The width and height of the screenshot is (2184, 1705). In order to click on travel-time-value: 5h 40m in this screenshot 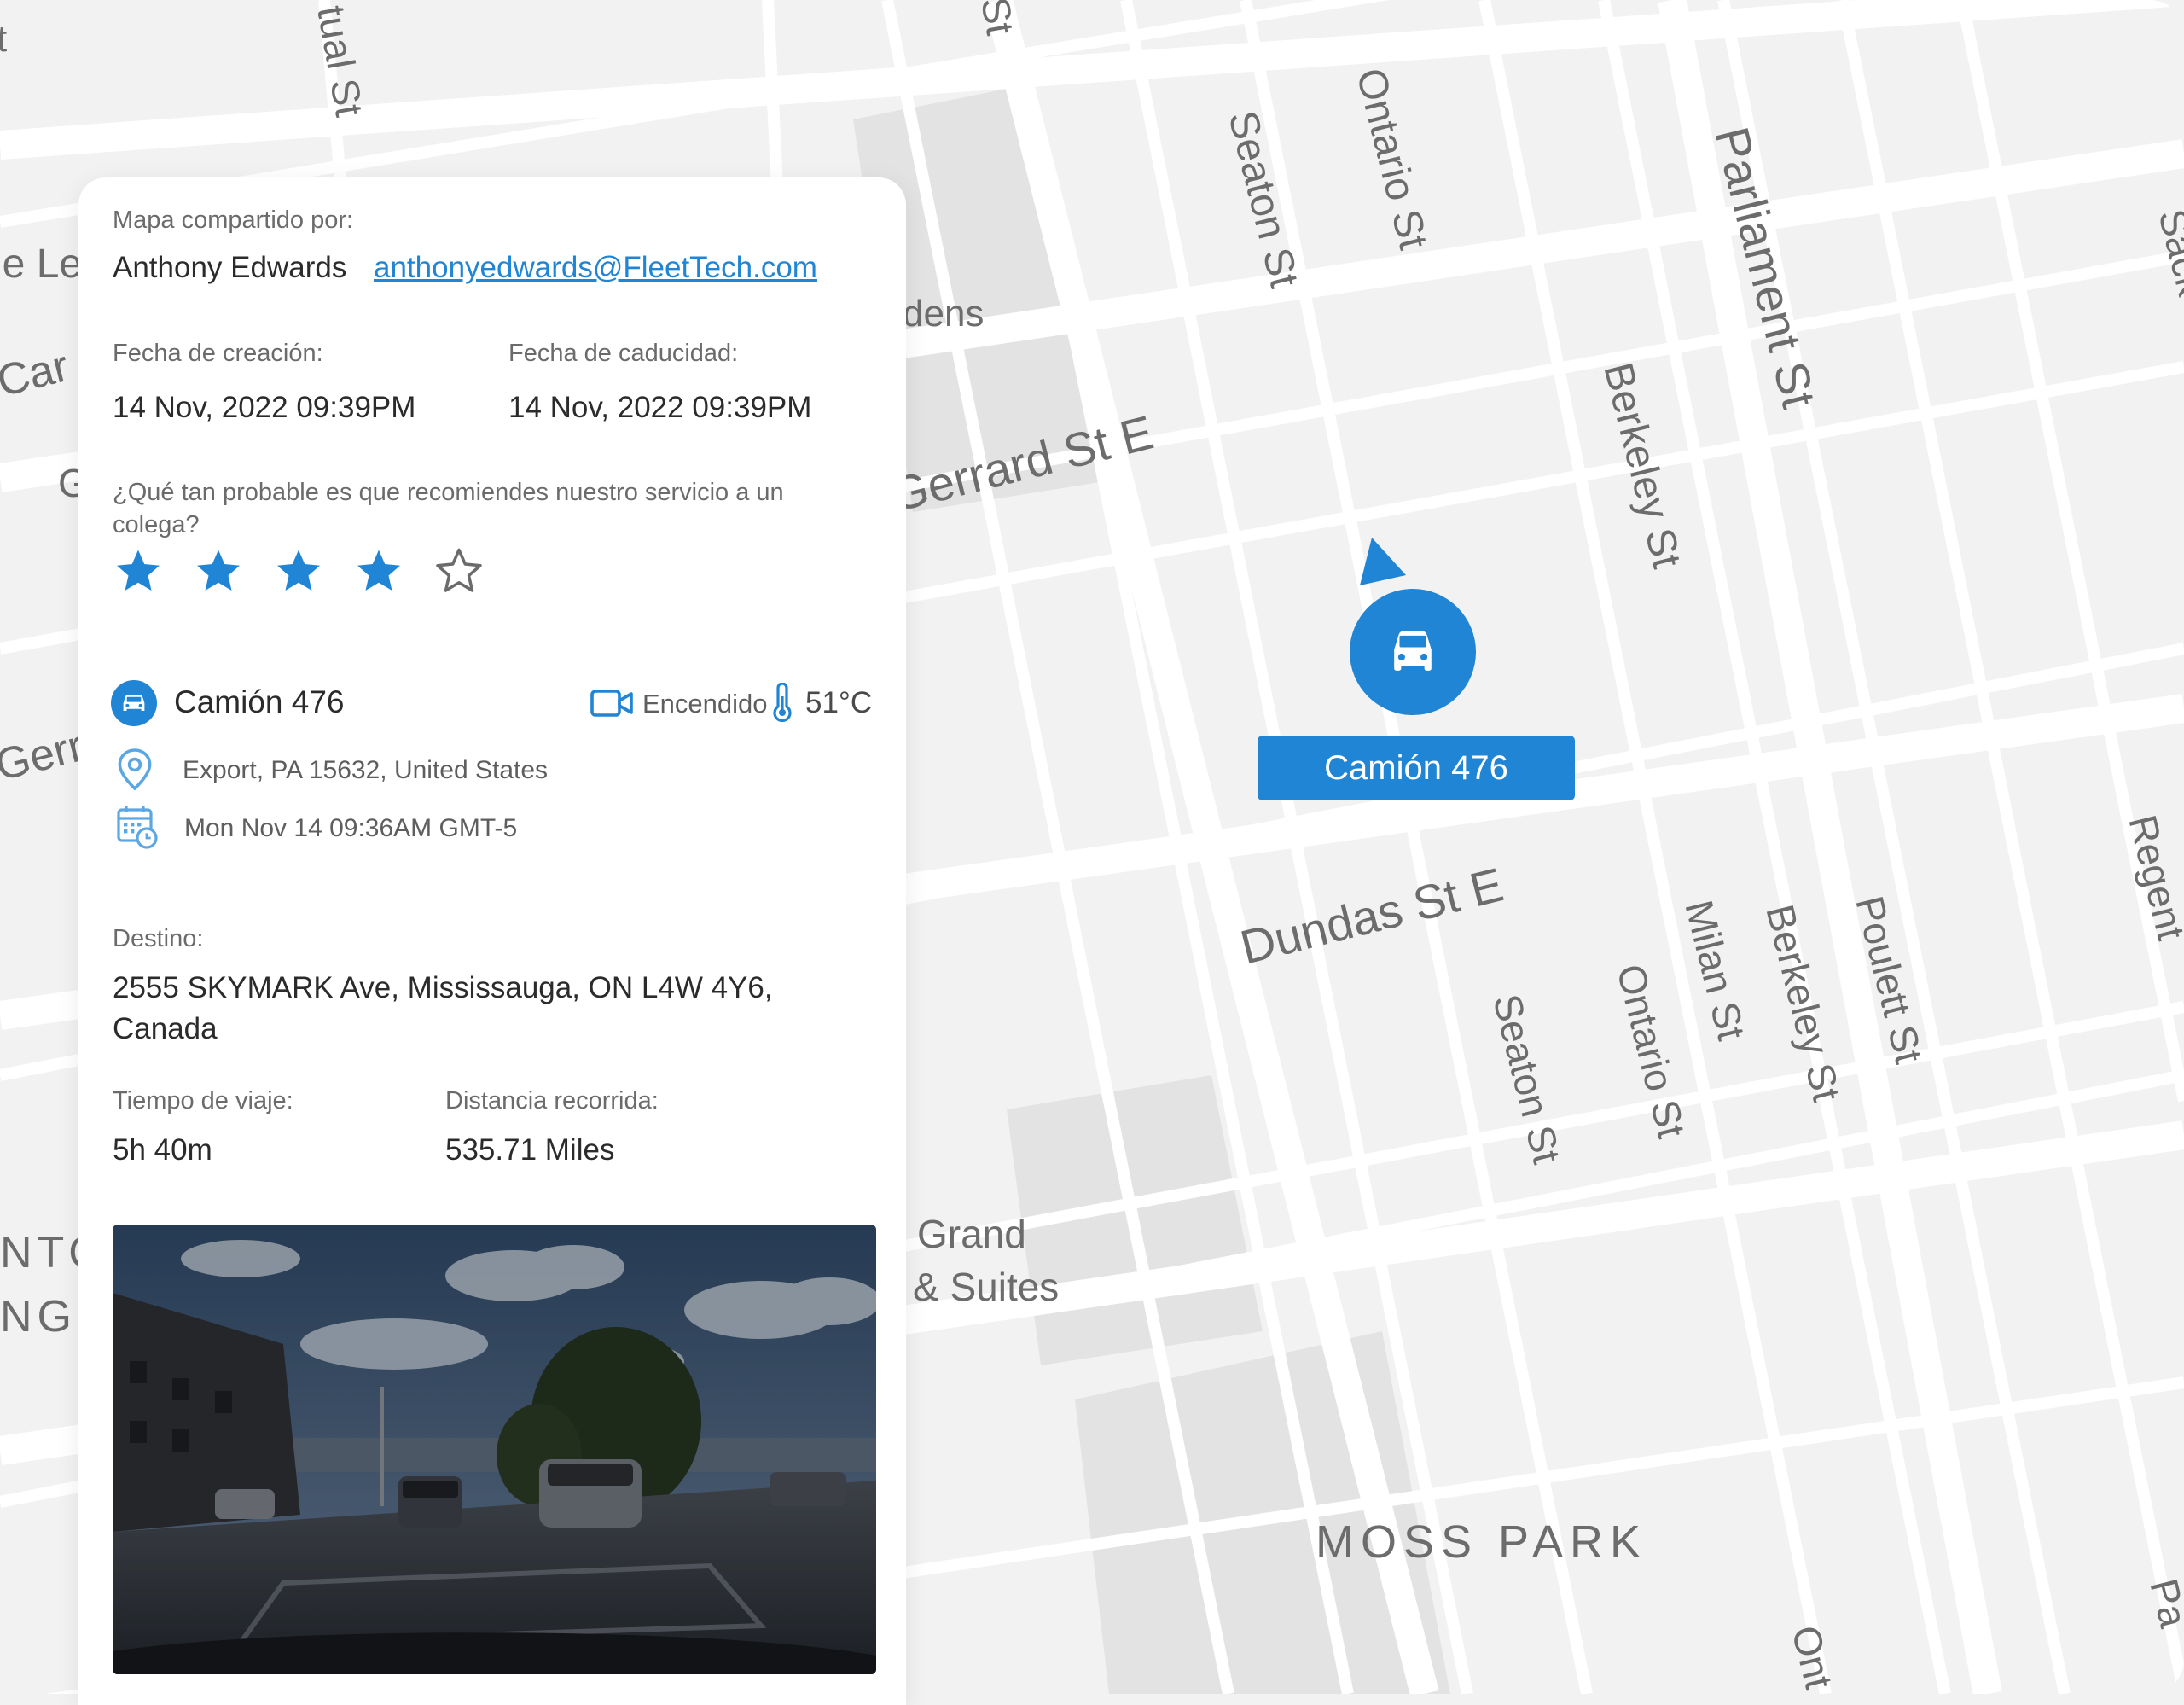, I will do `click(162, 1150)`.